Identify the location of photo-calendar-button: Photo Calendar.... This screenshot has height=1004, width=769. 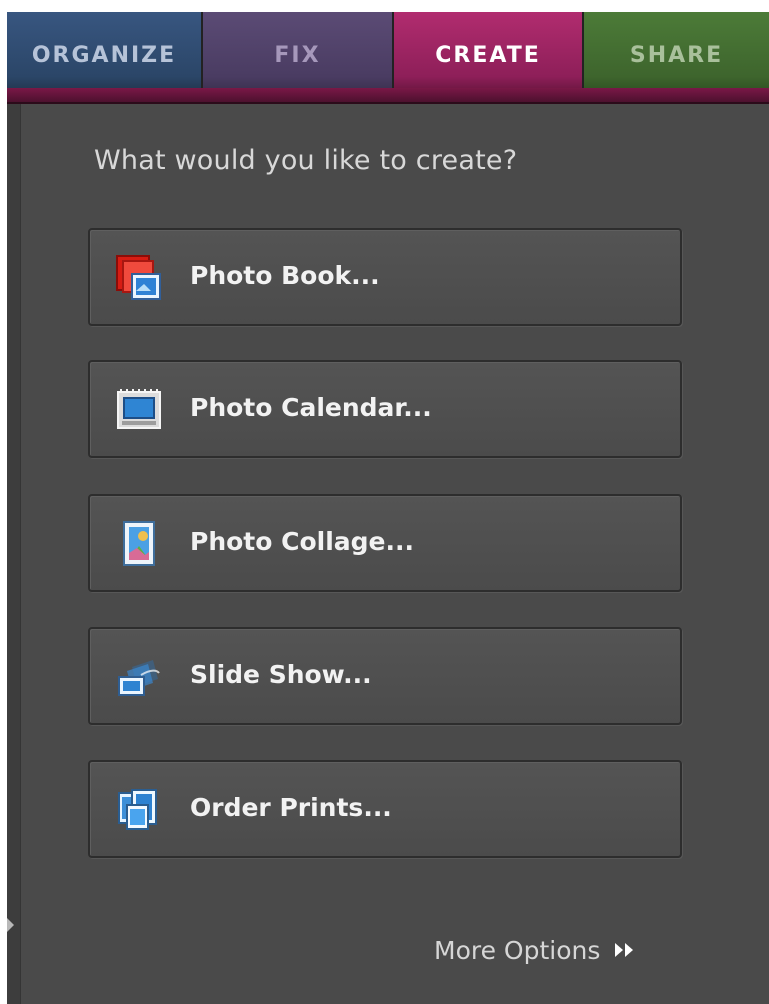
(385, 409).